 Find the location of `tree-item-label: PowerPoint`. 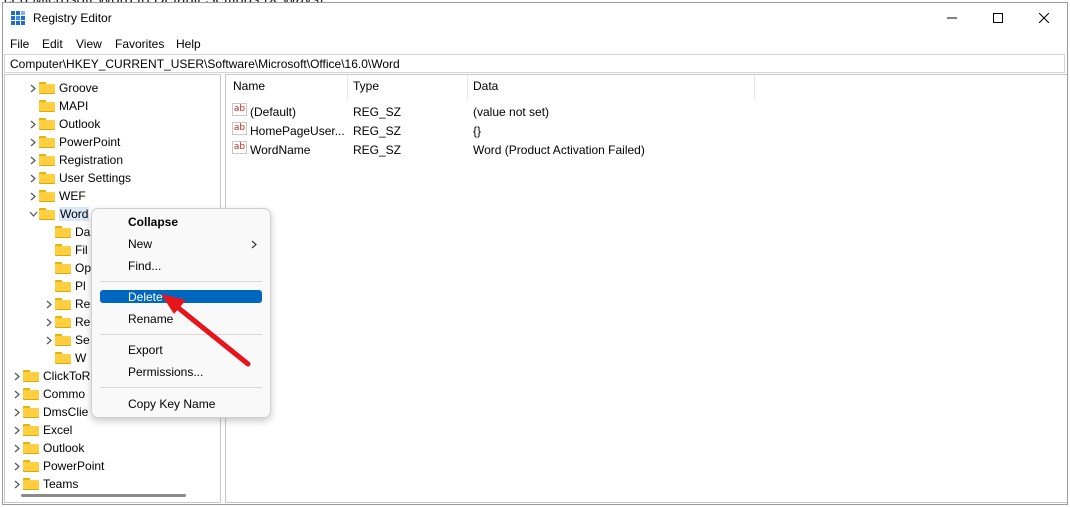

tree-item-label: PowerPoint is located at coordinates (90, 142).